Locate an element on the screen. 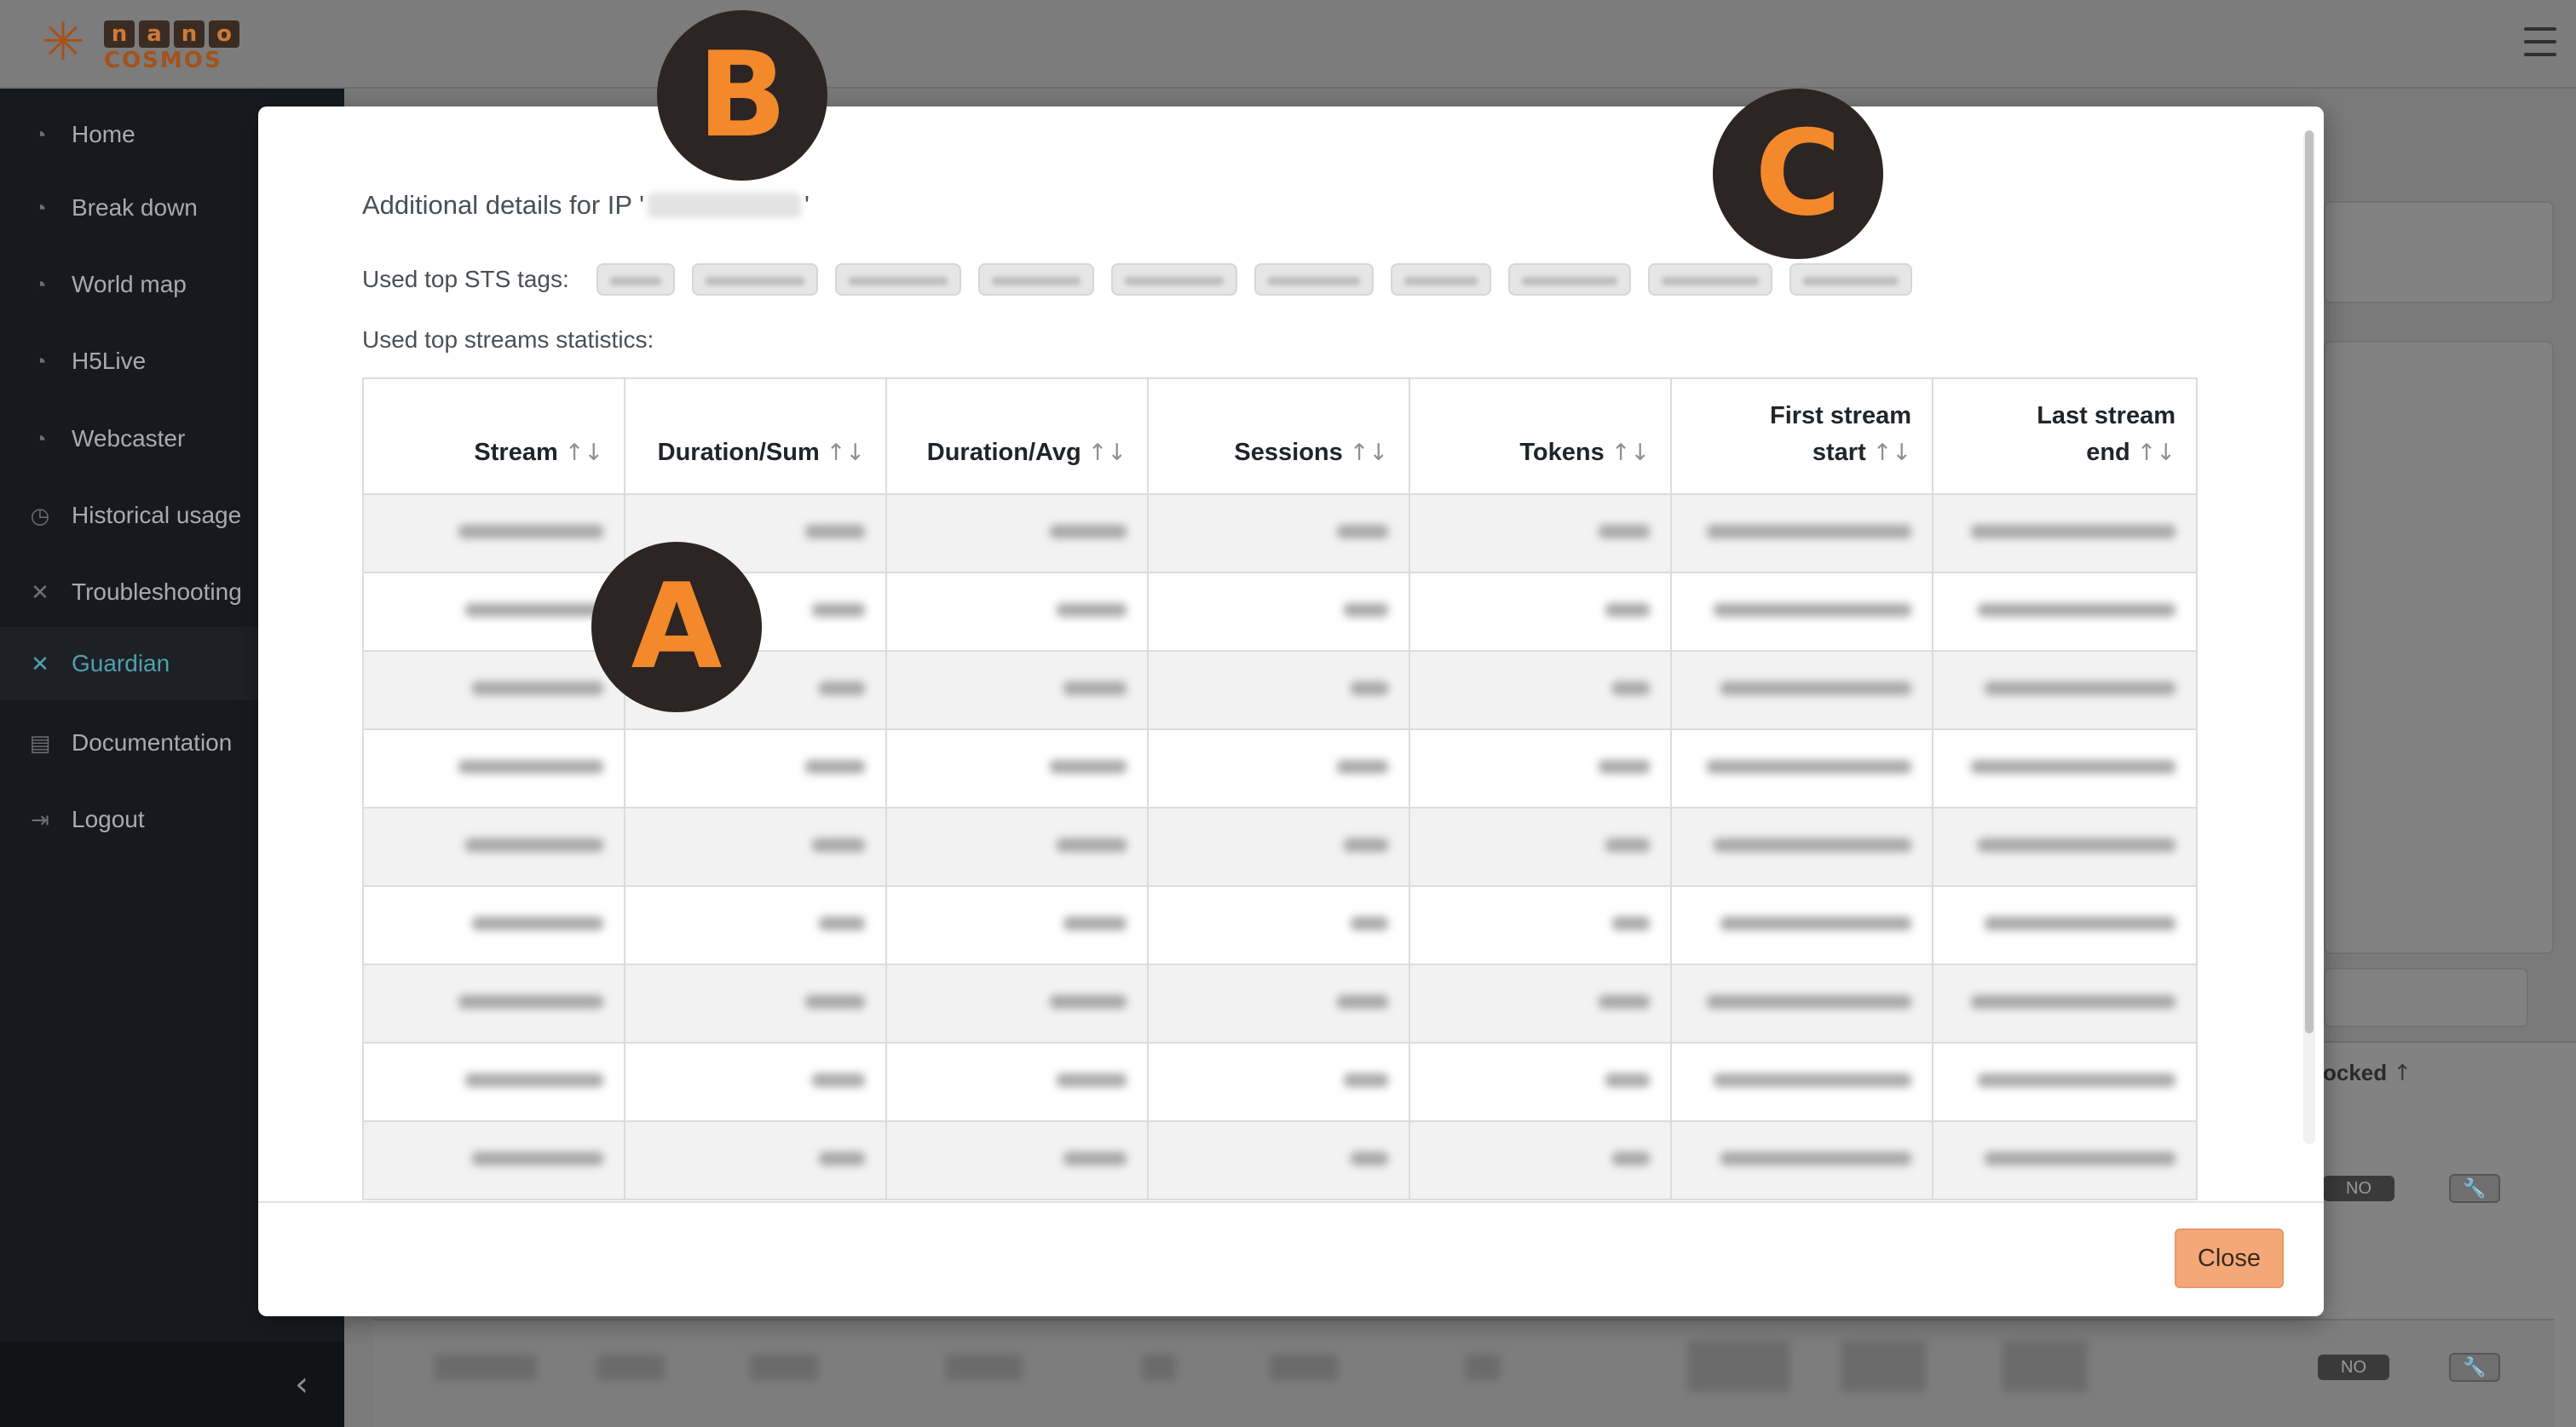 The image size is (2576, 1427). title-prefix: Additional details for IP ' is located at coordinates (503, 205).